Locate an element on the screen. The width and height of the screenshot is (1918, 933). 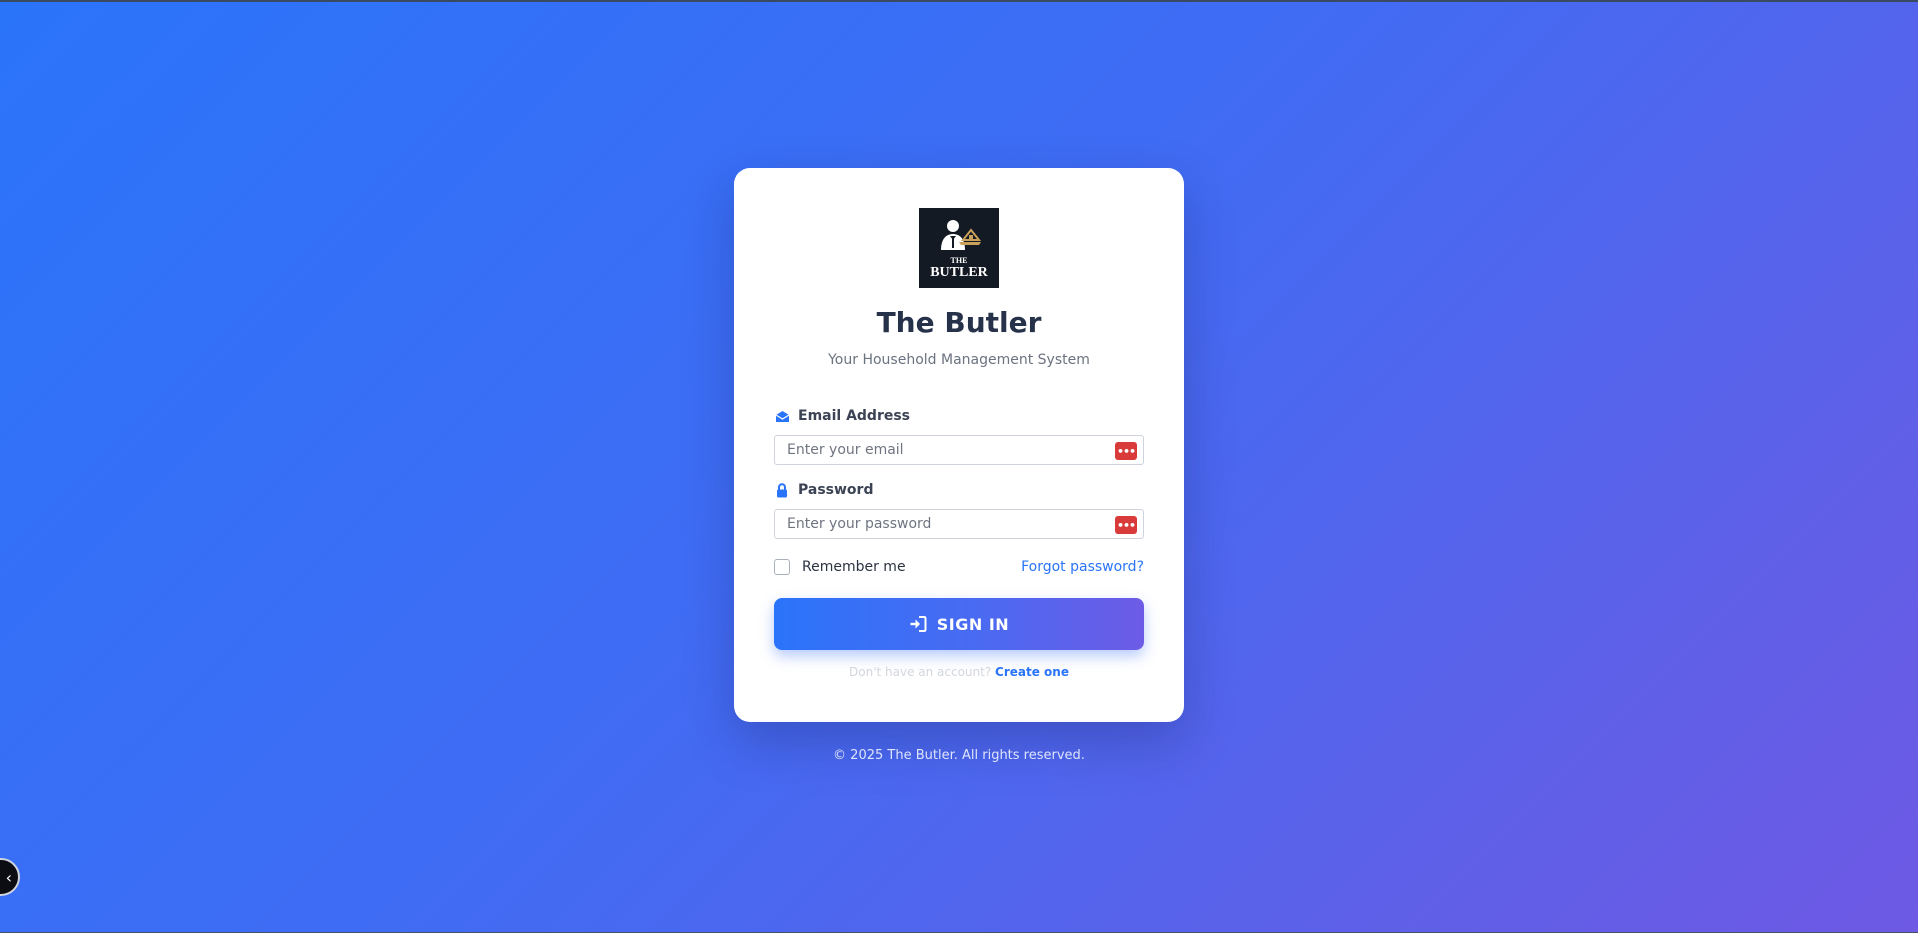
envelope-icon is located at coordinates (782, 416).